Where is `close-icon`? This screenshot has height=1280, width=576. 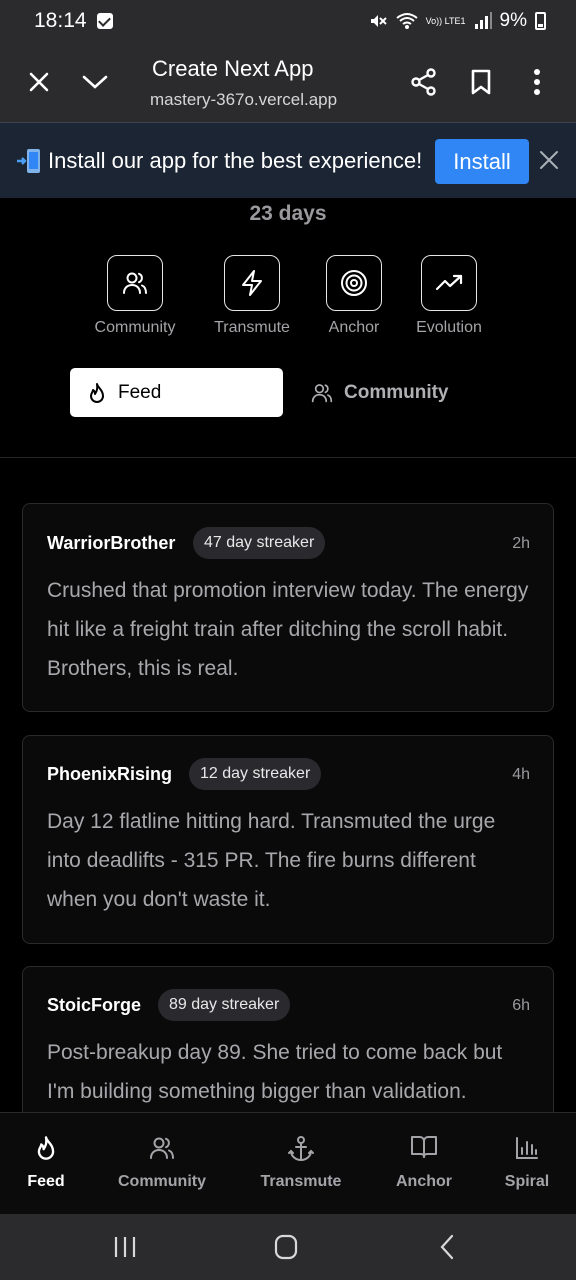 close-icon is located at coordinates (39, 82).